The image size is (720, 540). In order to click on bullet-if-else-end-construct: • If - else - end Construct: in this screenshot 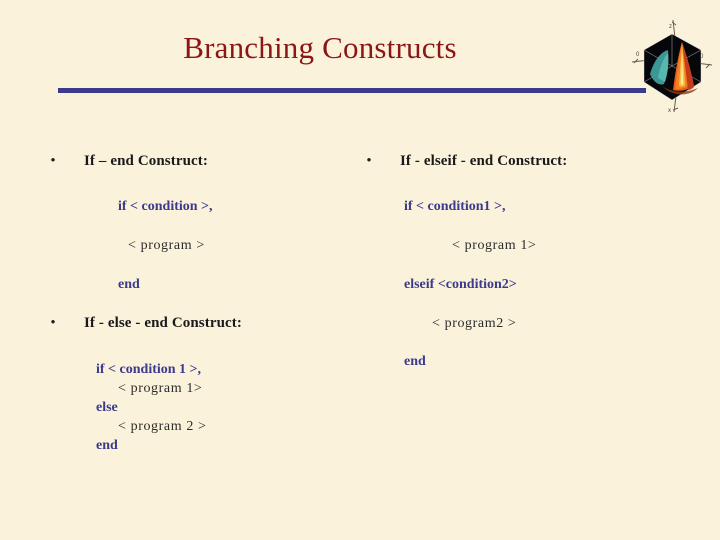, I will do `click(211, 323)`.